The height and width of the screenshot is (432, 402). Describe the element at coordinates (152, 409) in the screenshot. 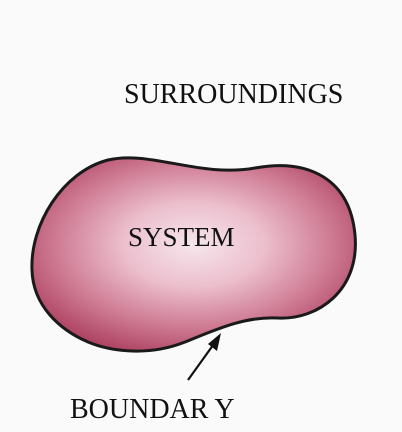

I see `boundary-label: BOUNDAR Y` at that location.